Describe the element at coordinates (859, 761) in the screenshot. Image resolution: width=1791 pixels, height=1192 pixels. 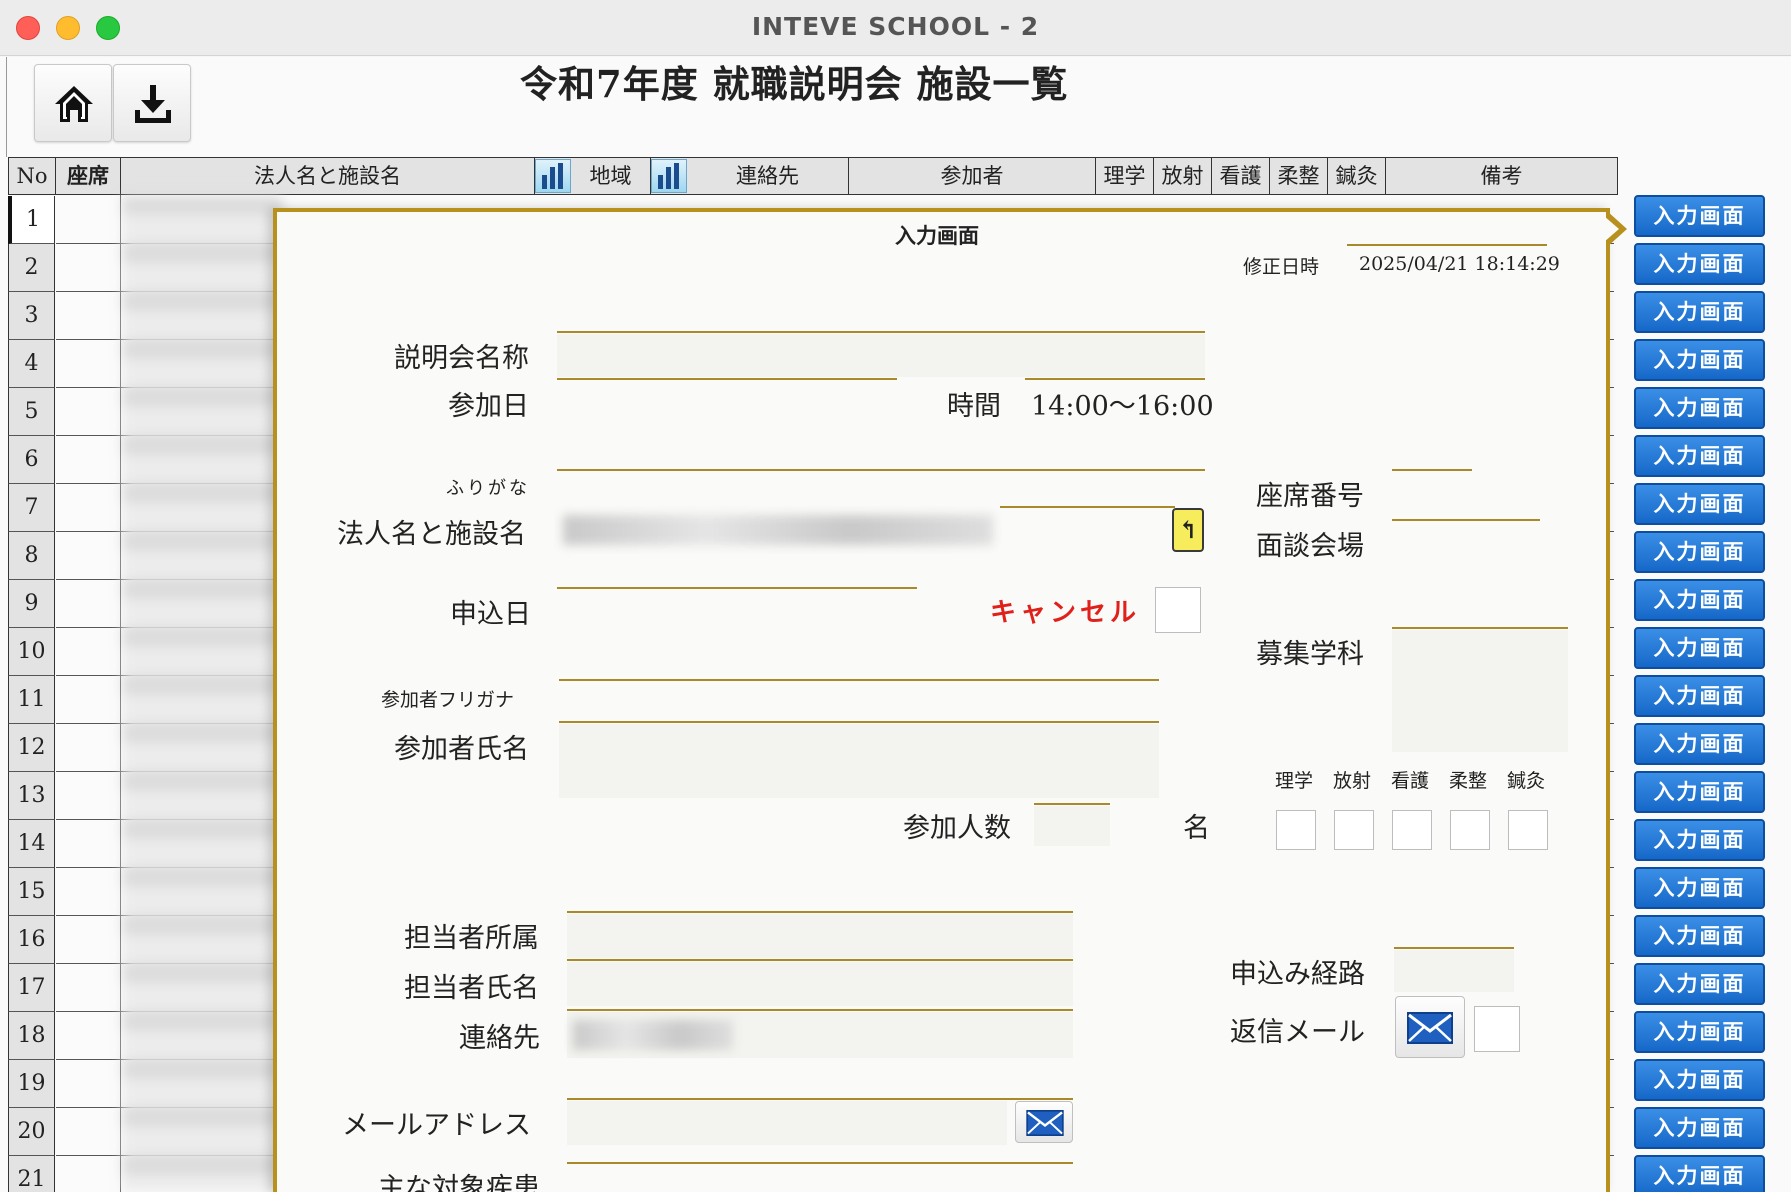
I see `attendee-name-field` at that location.